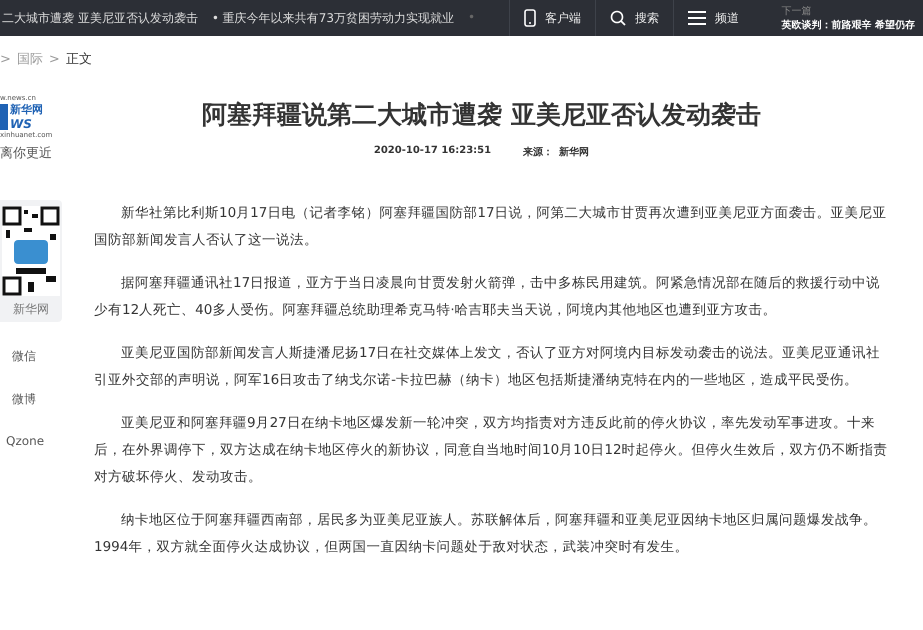  I want to click on source-label: 来源：, so click(538, 152).